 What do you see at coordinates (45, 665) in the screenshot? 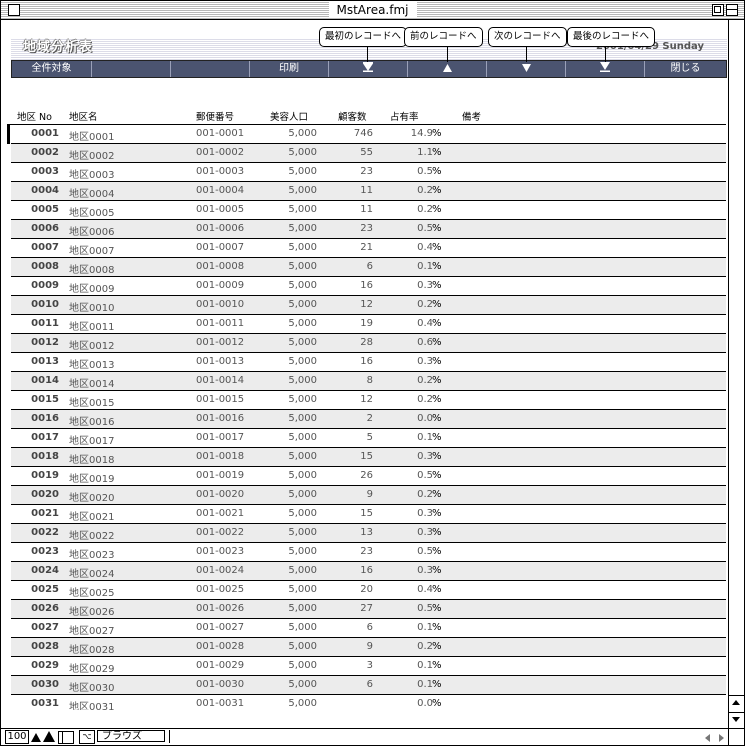
I see `cell-area-no: 0029` at bounding box center [45, 665].